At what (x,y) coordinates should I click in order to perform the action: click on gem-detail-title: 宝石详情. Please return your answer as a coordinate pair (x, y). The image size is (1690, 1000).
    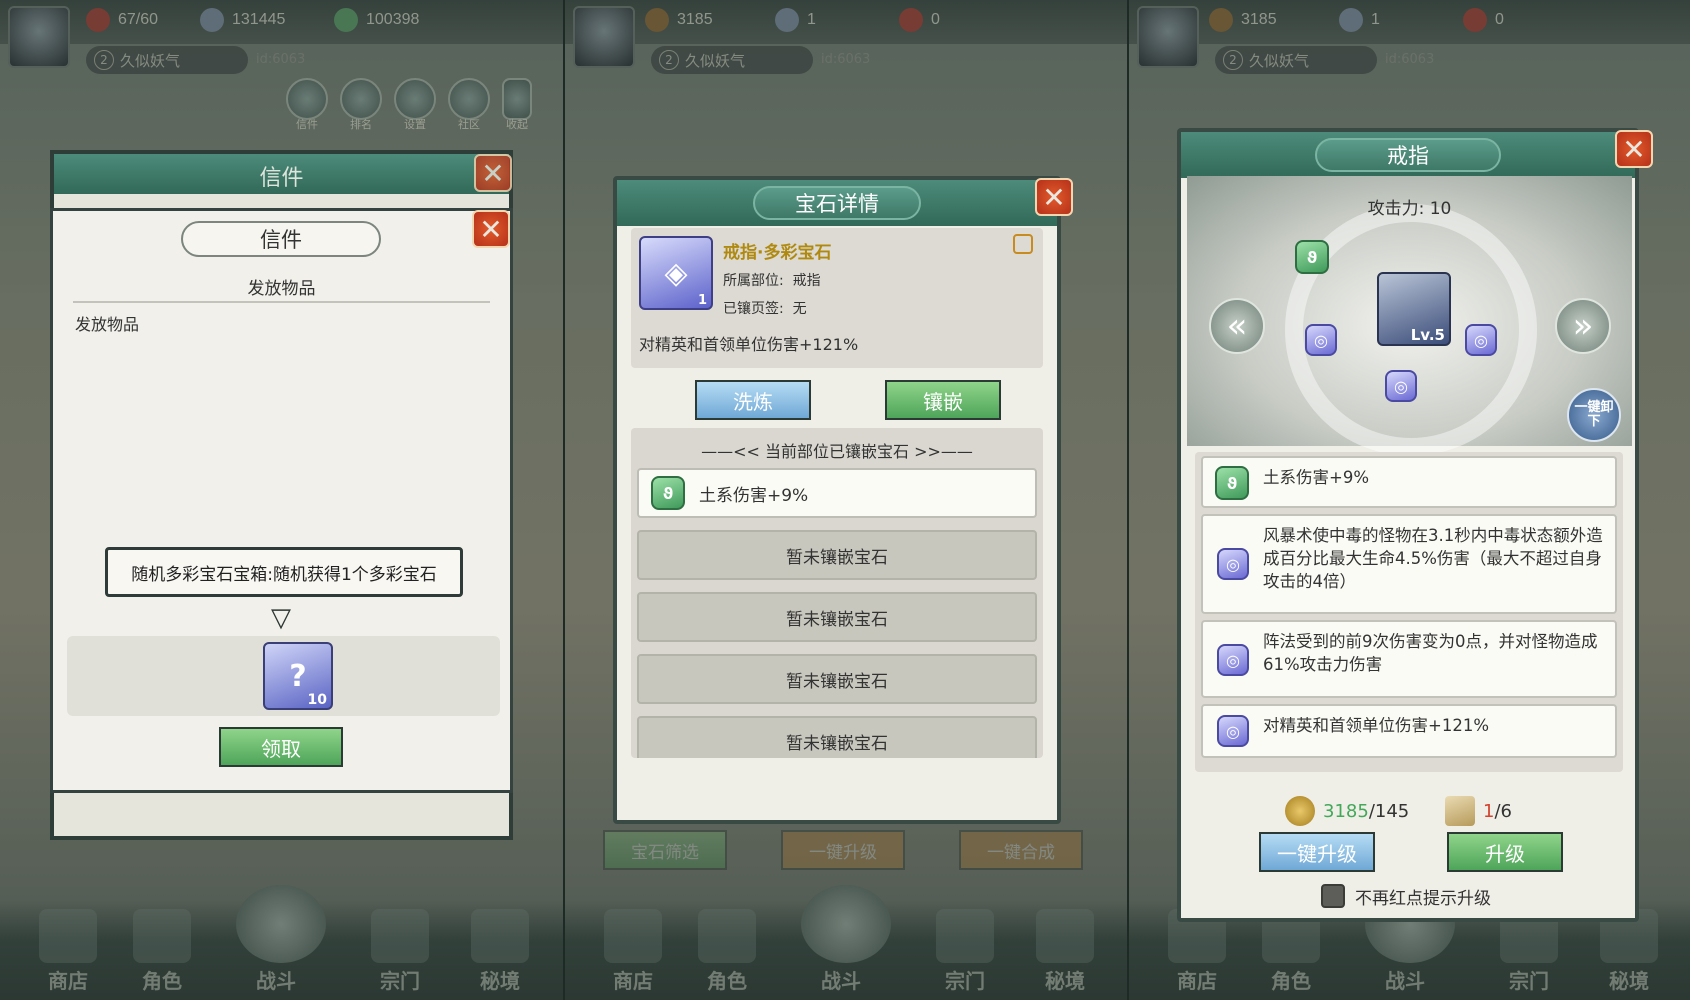
    Looking at the image, I should click on (837, 203).